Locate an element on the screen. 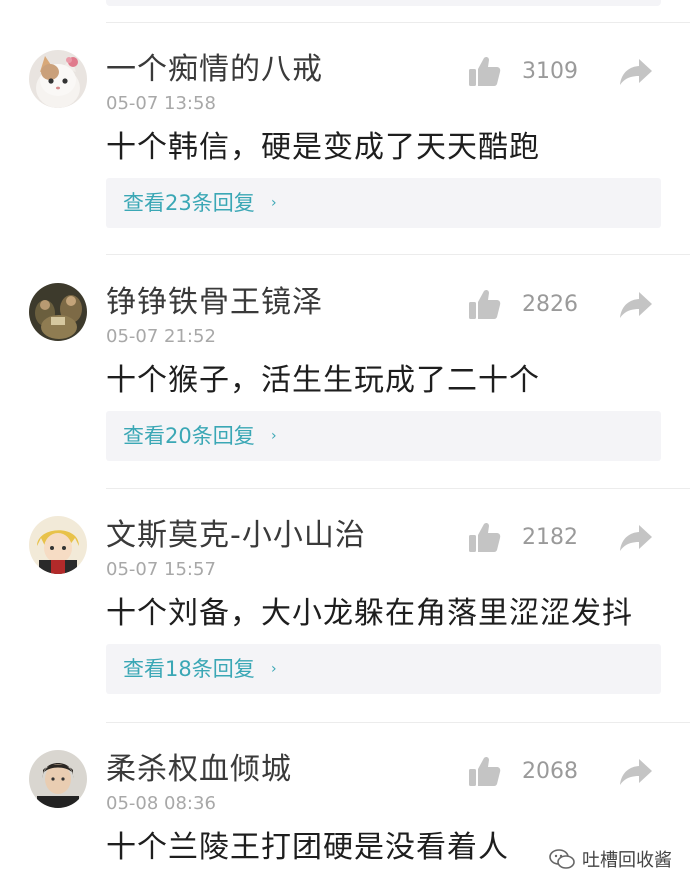 Image resolution: width=690 pixels, height=889 pixels. username: 一个痴情的八戒 is located at coordinates (214, 70).